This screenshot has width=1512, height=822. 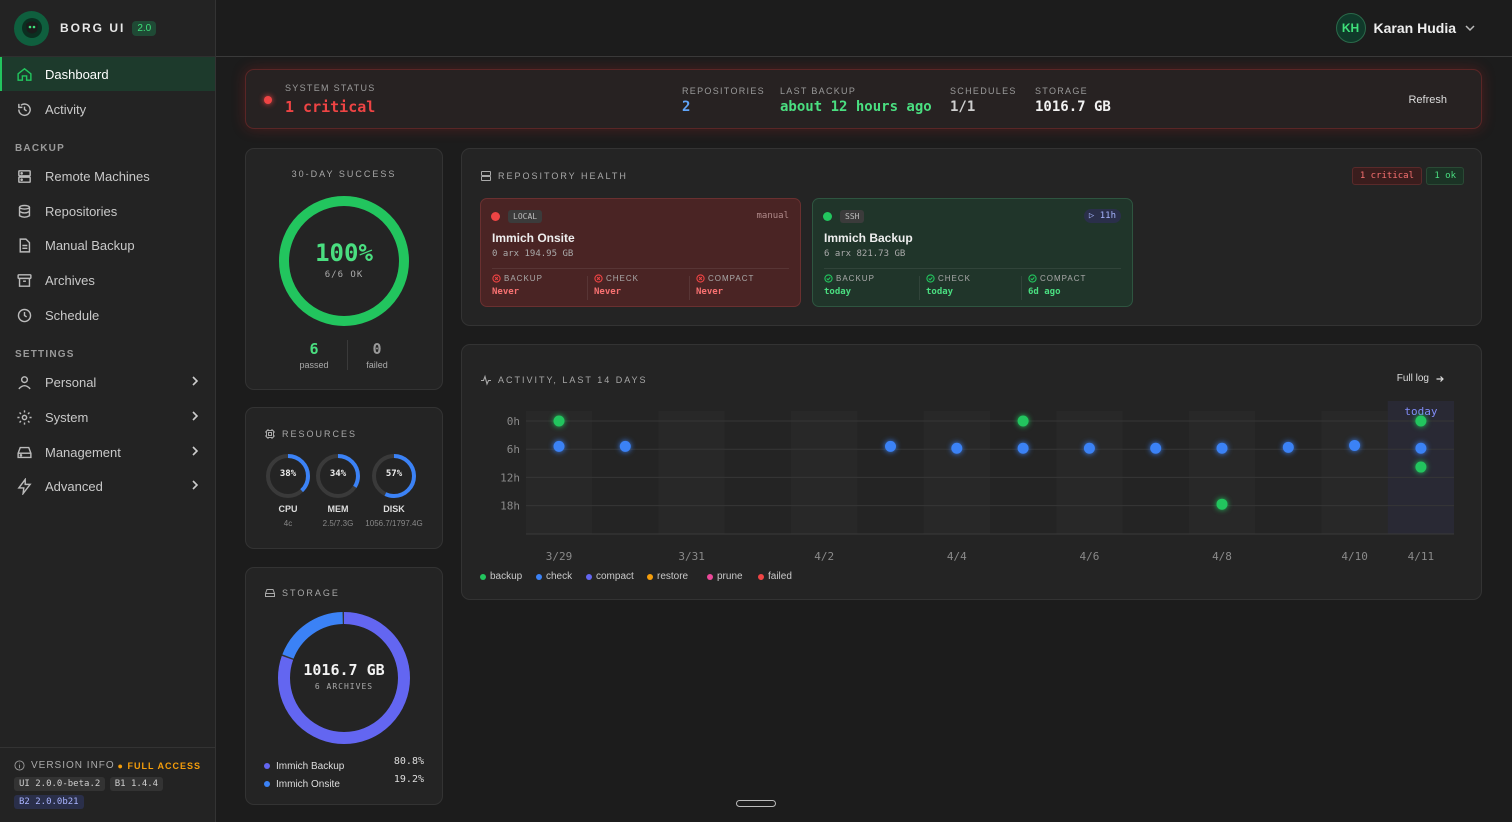 I want to click on refresh-button: Refresh, so click(x=1427, y=100).